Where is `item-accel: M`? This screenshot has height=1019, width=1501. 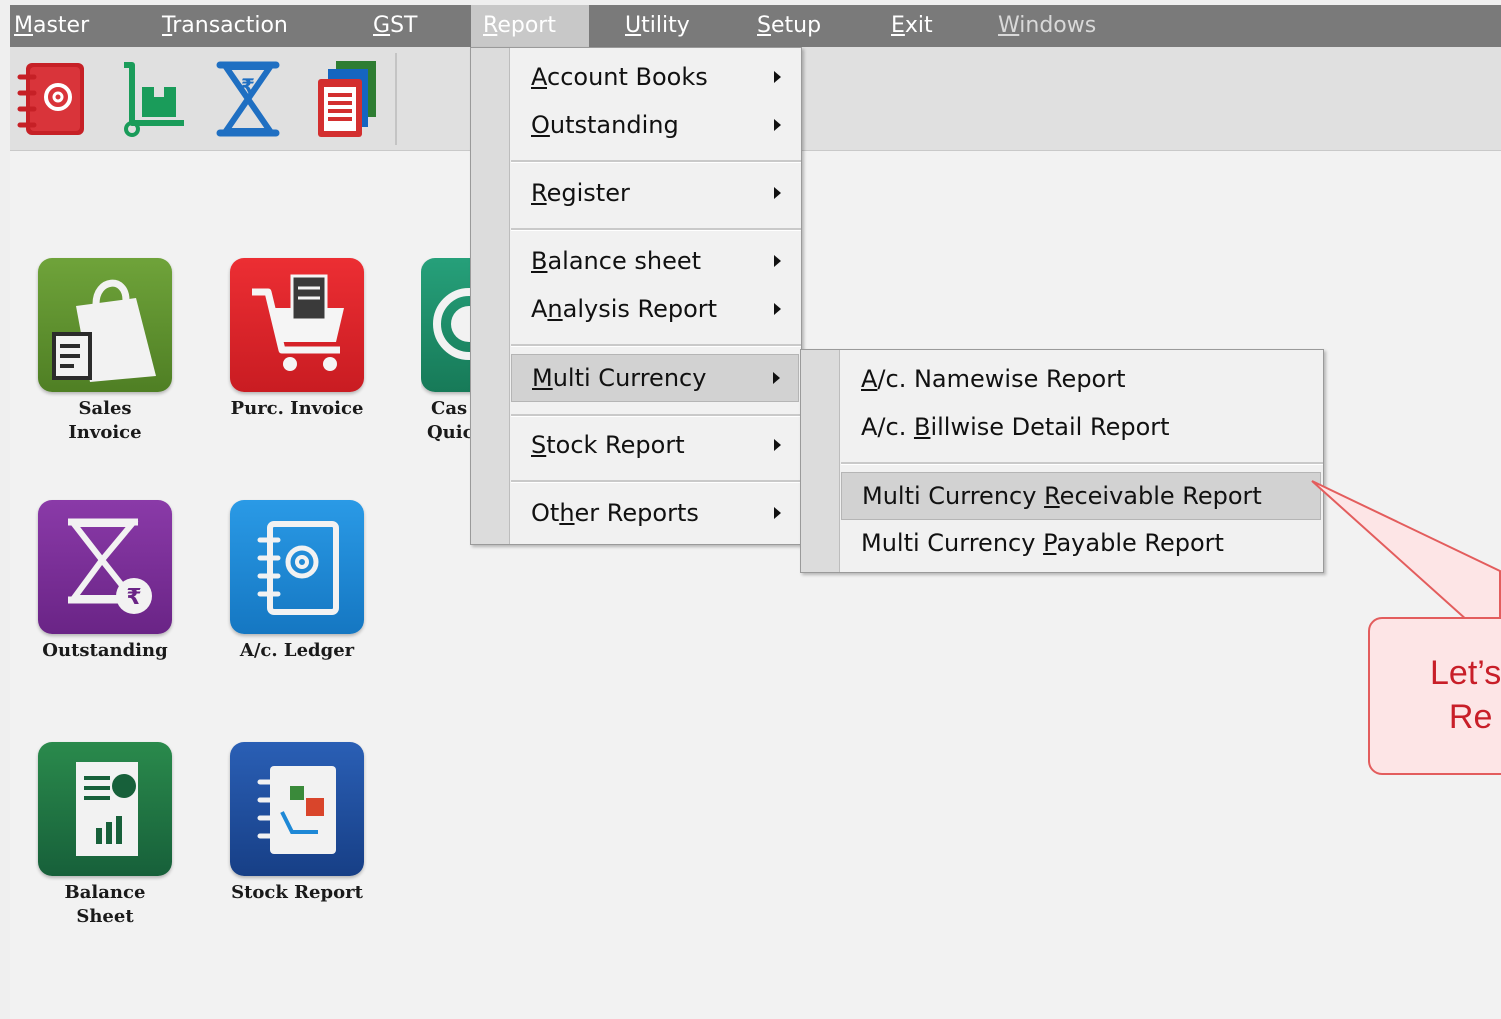
item-accel: M is located at coordinates (542, 378).